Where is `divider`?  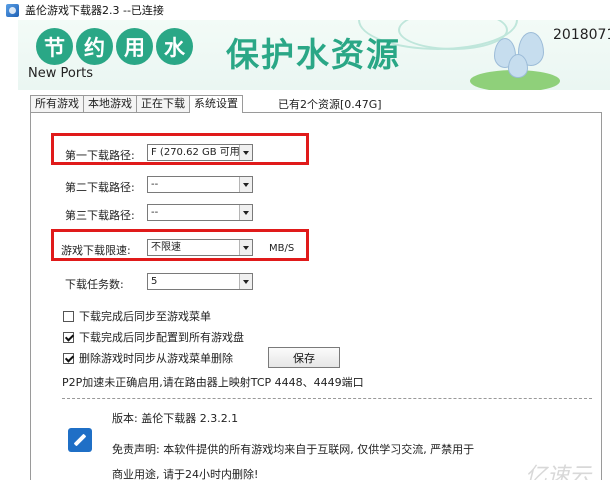 divider is located at coordinates (327, 398).